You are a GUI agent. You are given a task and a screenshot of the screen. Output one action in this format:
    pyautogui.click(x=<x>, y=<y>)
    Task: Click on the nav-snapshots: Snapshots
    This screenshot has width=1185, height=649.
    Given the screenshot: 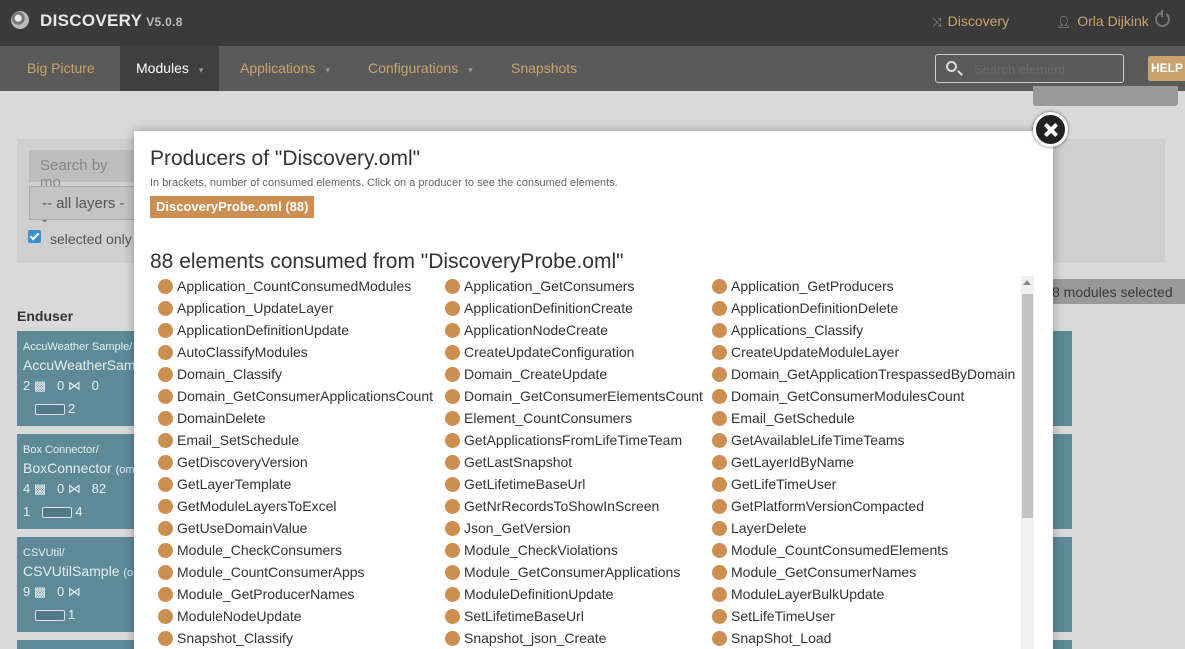 What is the action you would take?
    pyautogui.click(x=544, y=68)
    